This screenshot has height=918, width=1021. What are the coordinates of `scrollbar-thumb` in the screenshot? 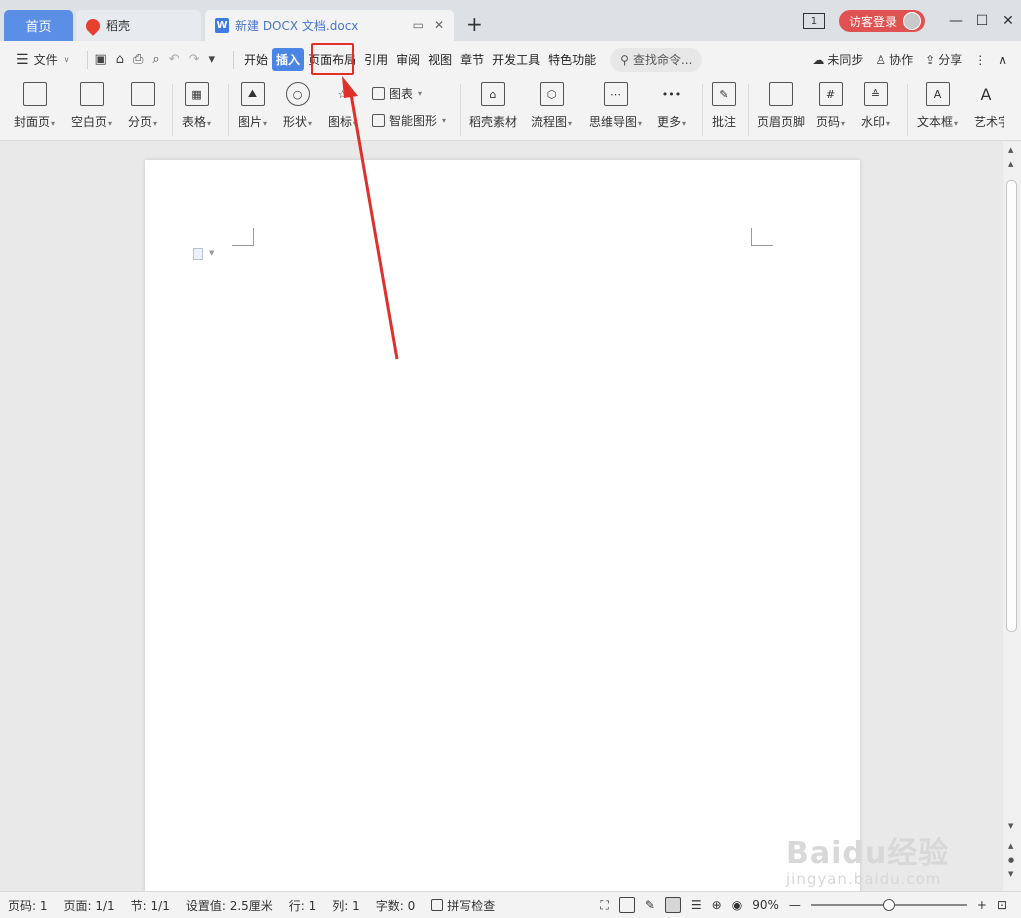 It's located at (1011, 406).